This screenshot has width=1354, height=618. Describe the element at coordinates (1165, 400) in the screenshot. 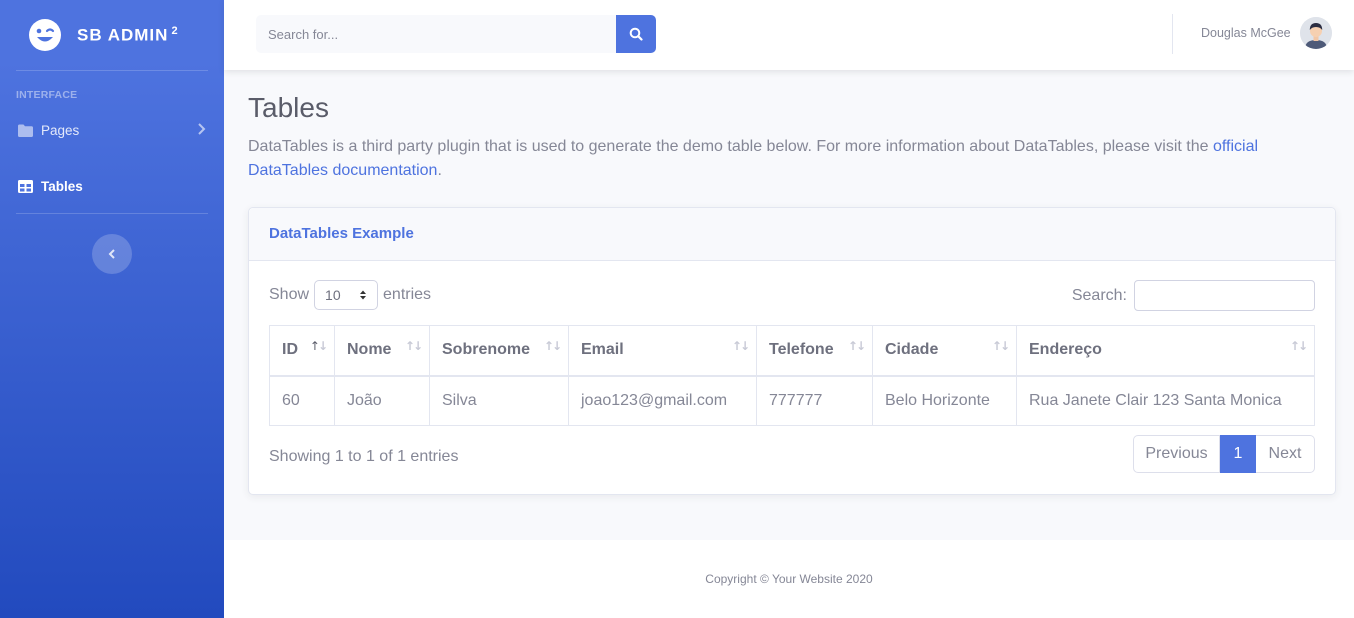

I see `table-cell: Rua Janete Clair 123 Santa Monica` at that location.